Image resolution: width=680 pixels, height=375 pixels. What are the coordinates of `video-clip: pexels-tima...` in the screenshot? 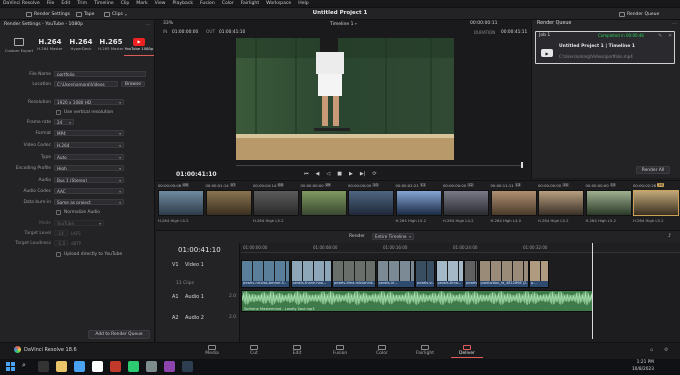 It's located at (449, 274).